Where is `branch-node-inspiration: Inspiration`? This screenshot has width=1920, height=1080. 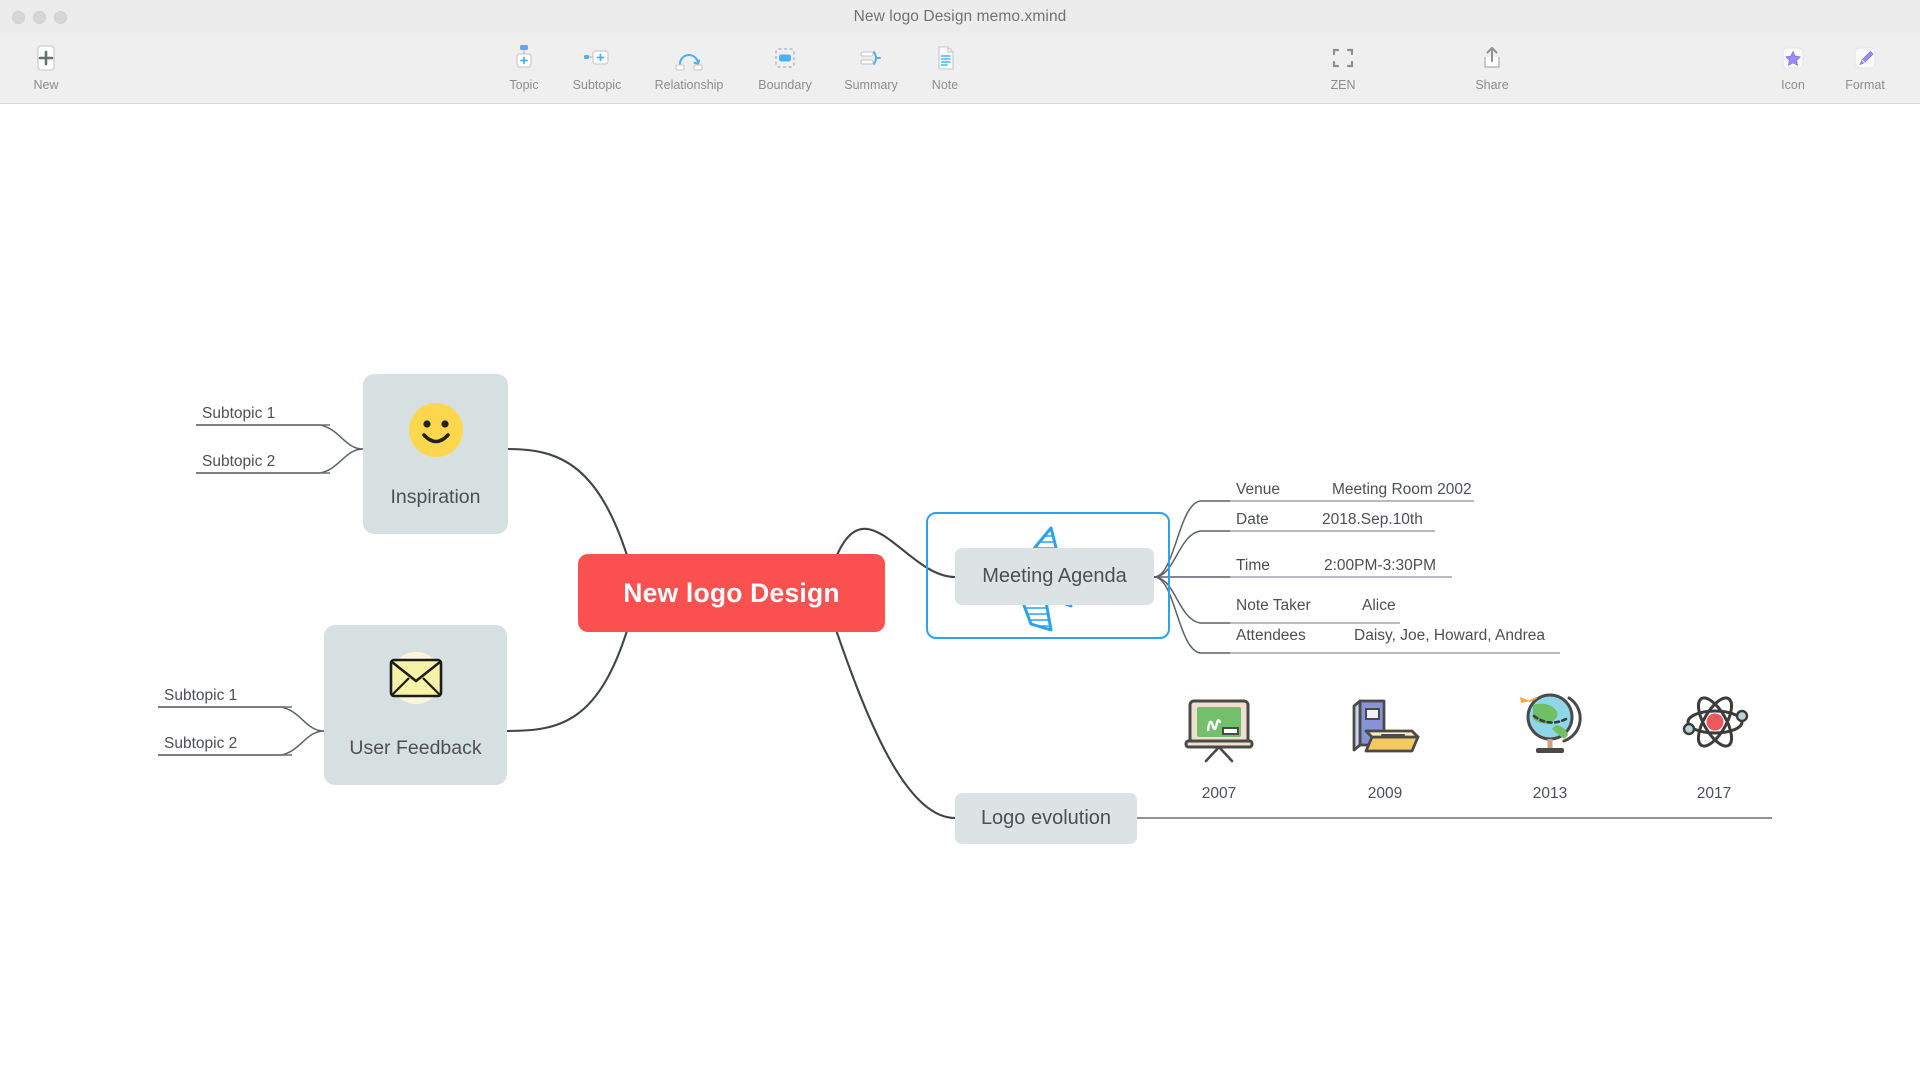 branch-node-inspiration: Inspiration is located at coordinates (435, 454).